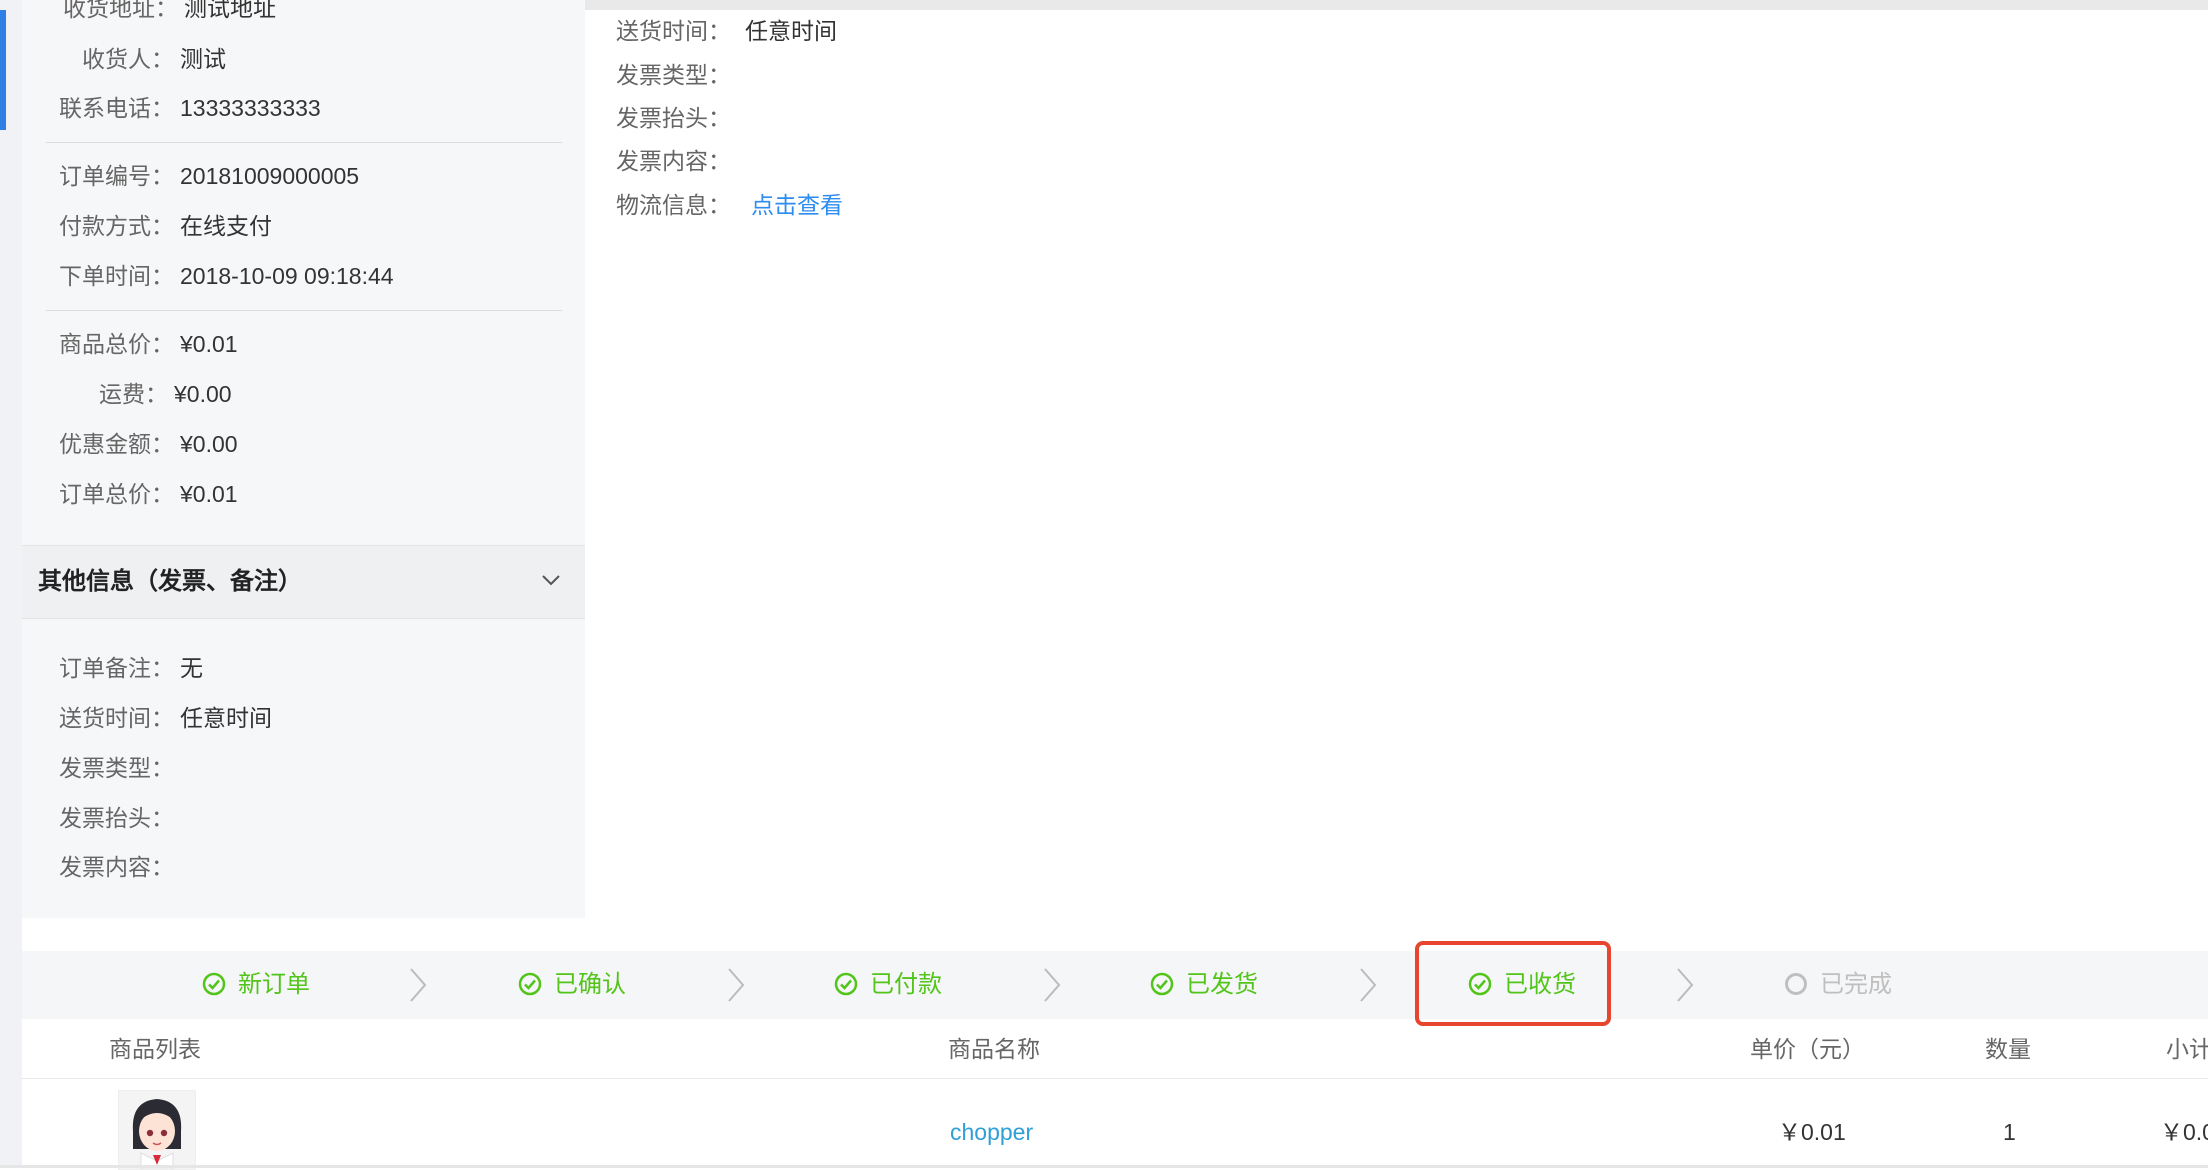 The height and width of the screenshot is (1170, 2208). I want to click on circle-outline-icon, so click(1796, 983).